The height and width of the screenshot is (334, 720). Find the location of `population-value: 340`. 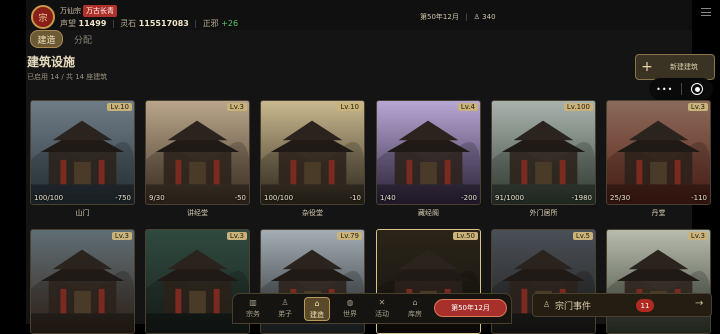

population-value: 340 is located at coordinates (489, 17).